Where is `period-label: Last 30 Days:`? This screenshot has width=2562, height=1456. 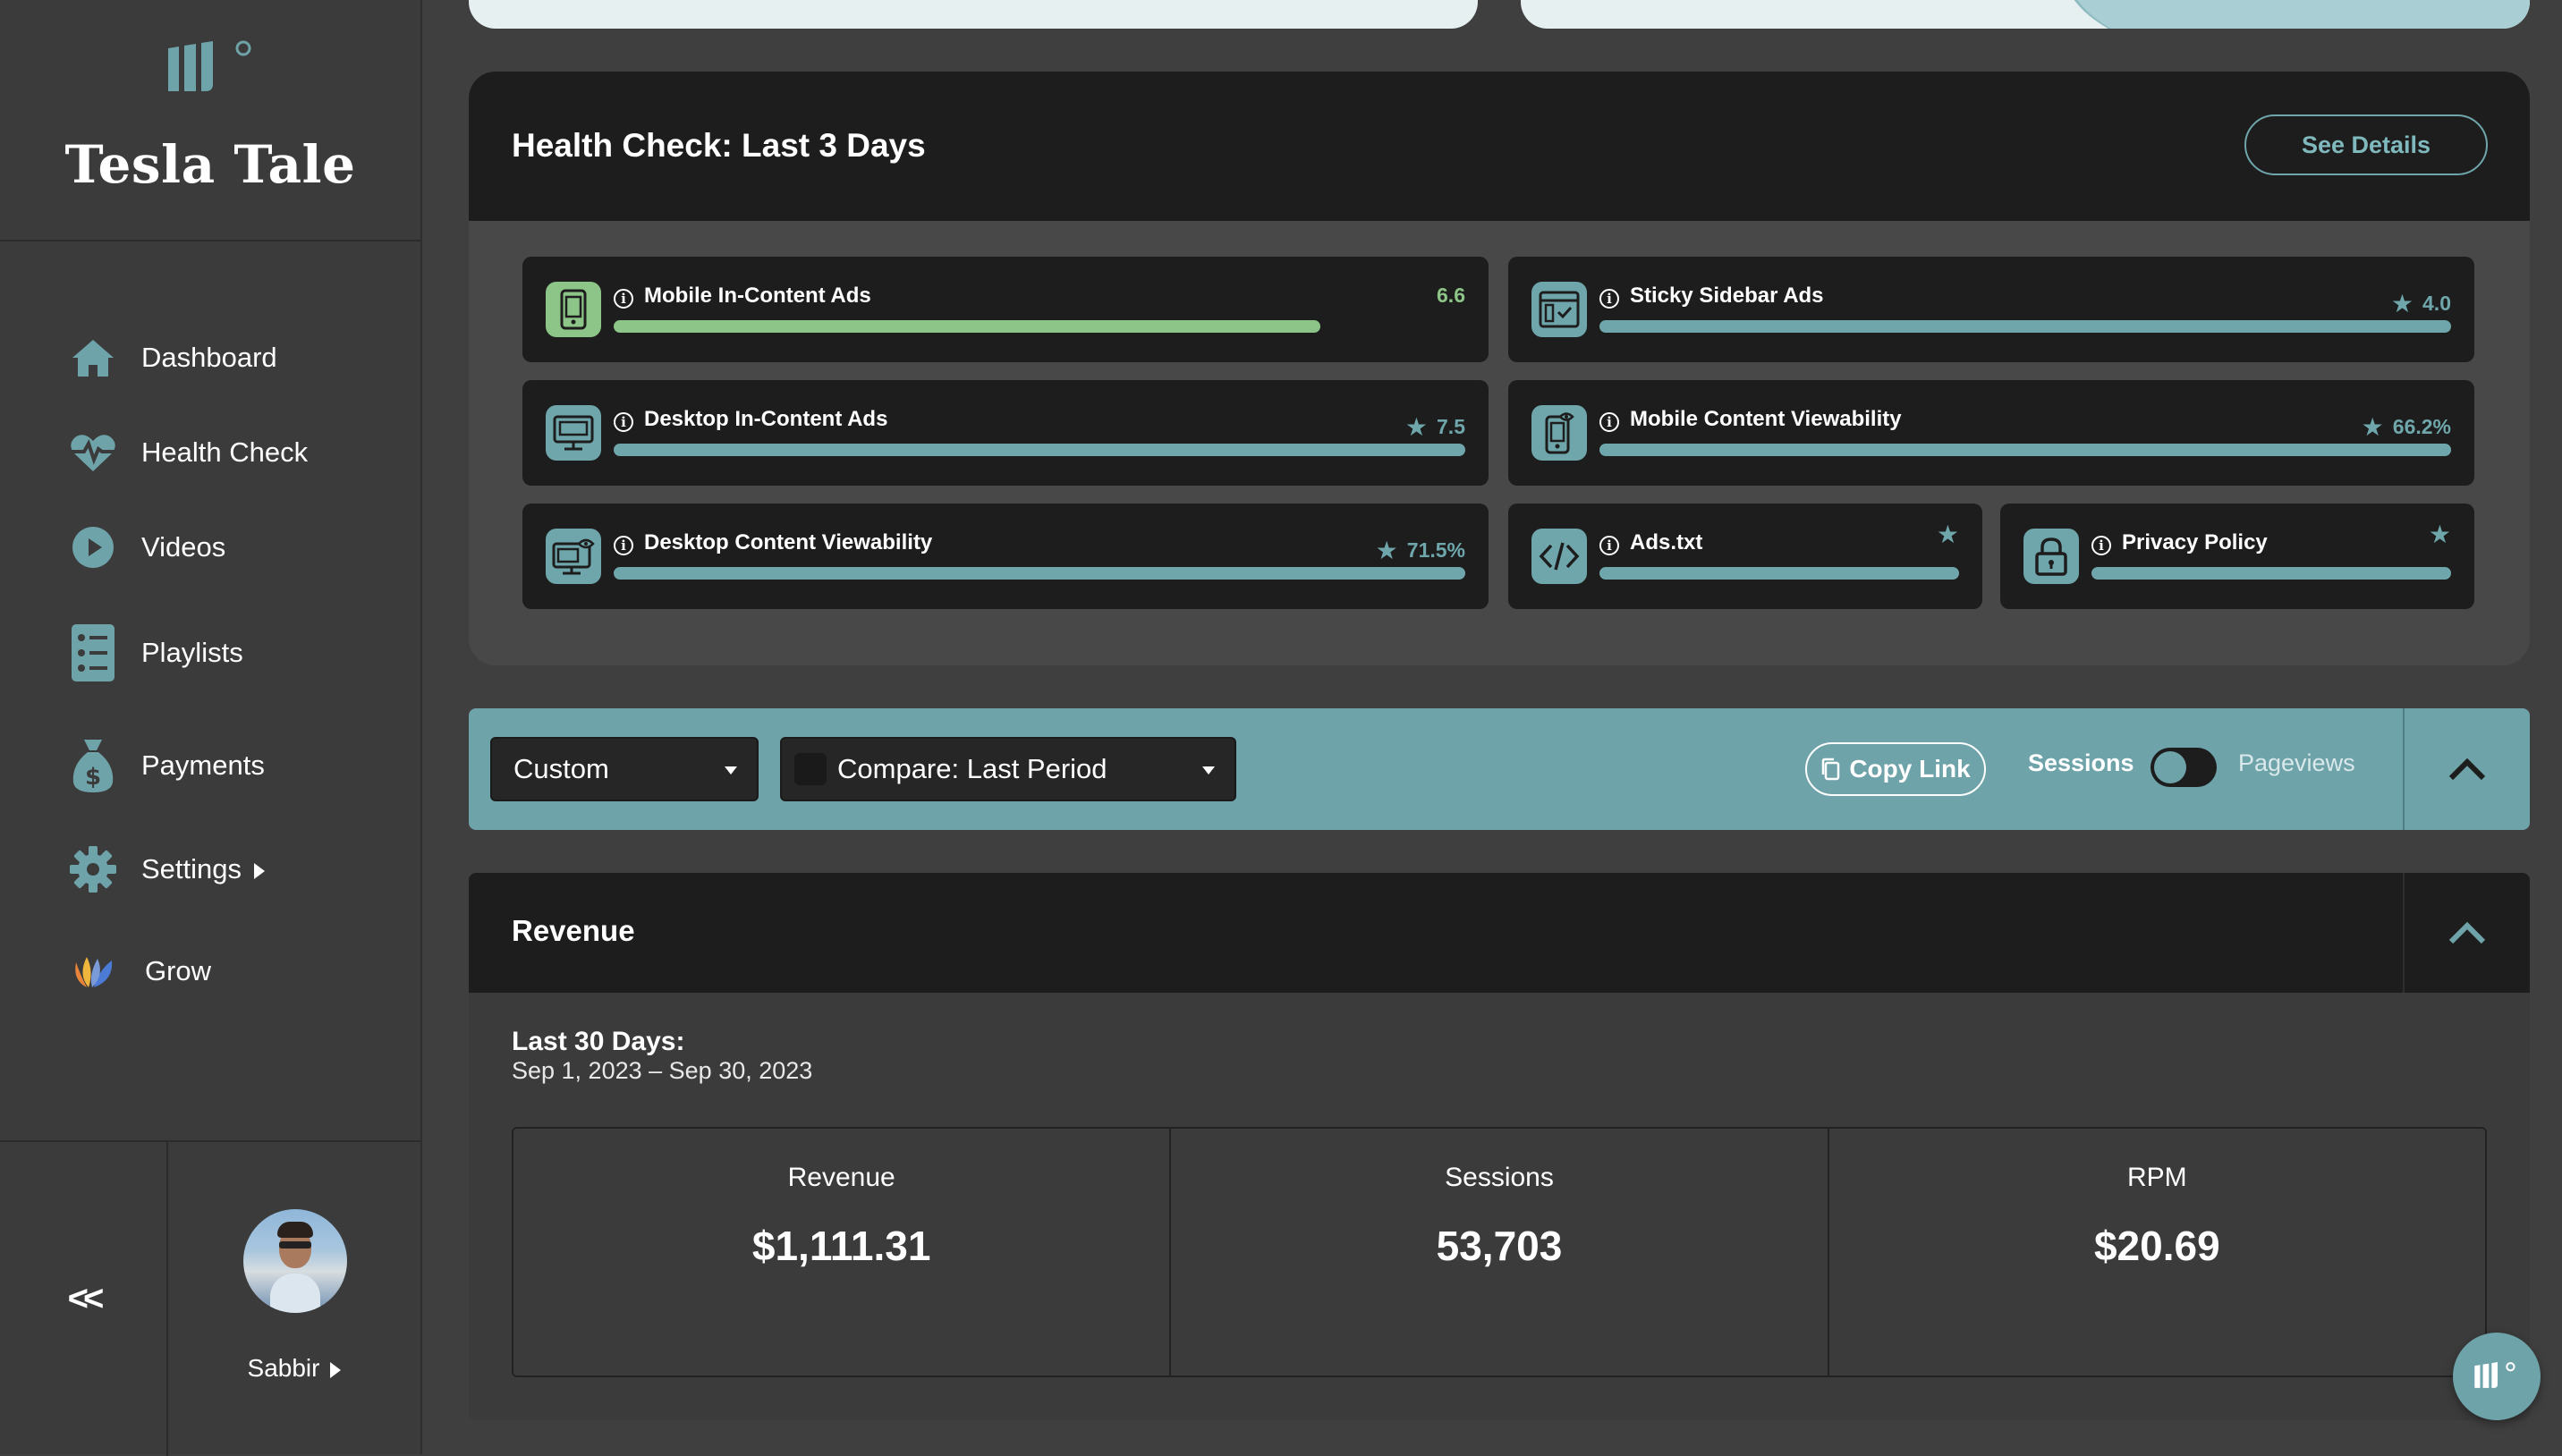 period-label: Last 30 Days: is located at coordinates (598, 1041).